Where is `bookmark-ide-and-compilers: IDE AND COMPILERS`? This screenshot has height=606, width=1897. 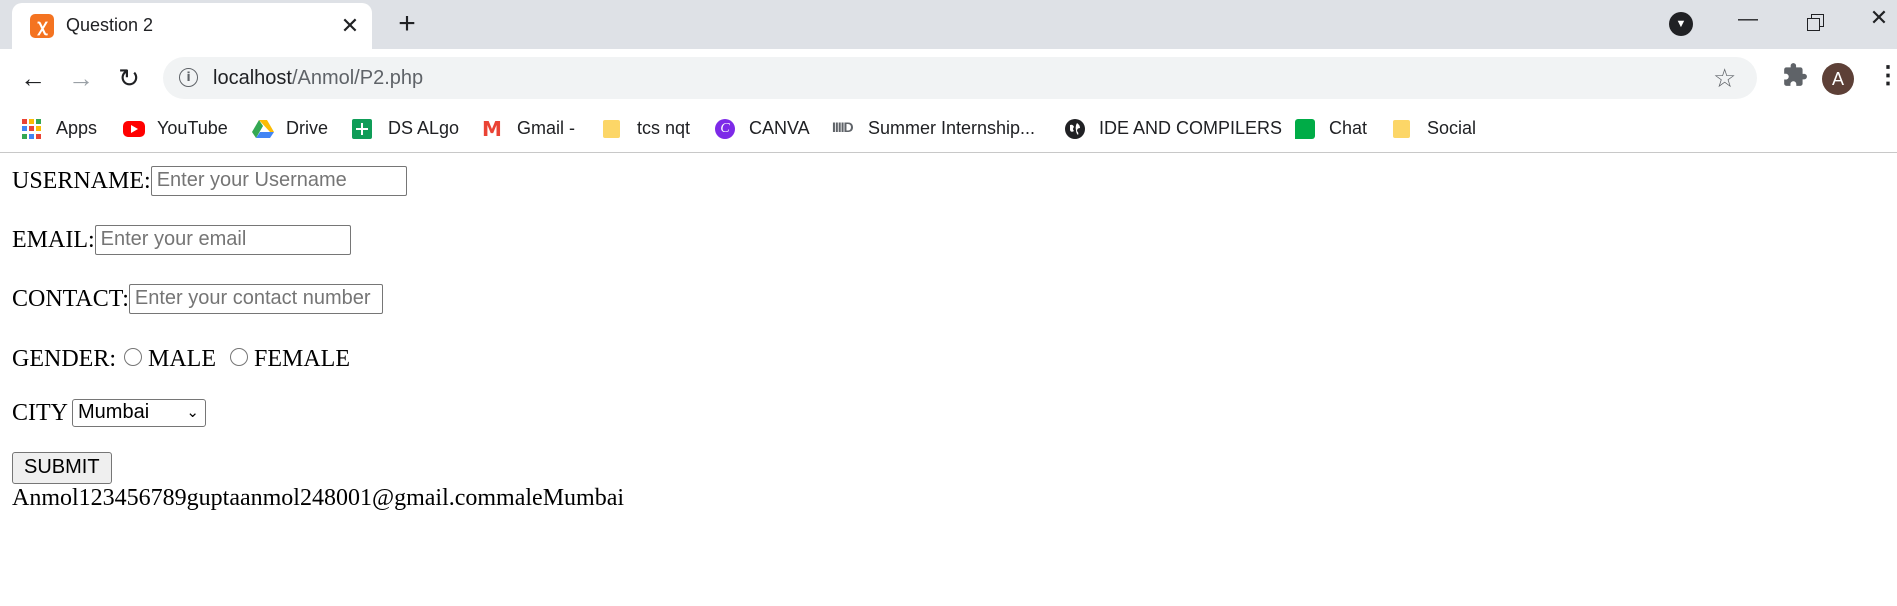 bookmark-ide-and-compilers: IDE AND COMPILERS is located at coordinates (1173, 129).